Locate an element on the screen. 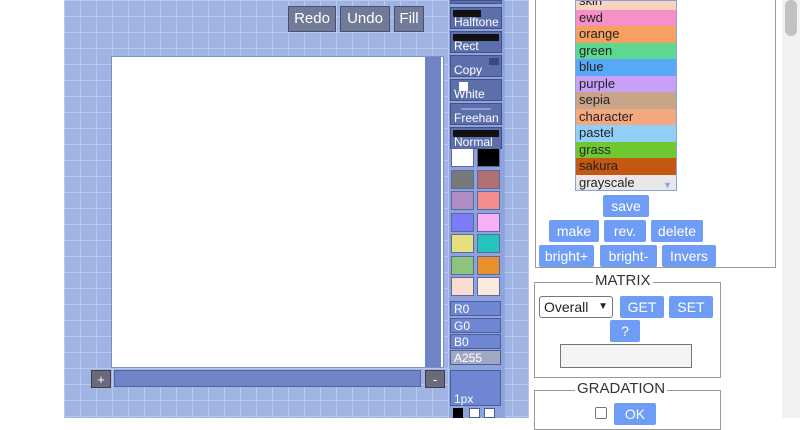 This screenshot has height=430, width=800. gradation-checkbox is located at coordinates (601, 413).